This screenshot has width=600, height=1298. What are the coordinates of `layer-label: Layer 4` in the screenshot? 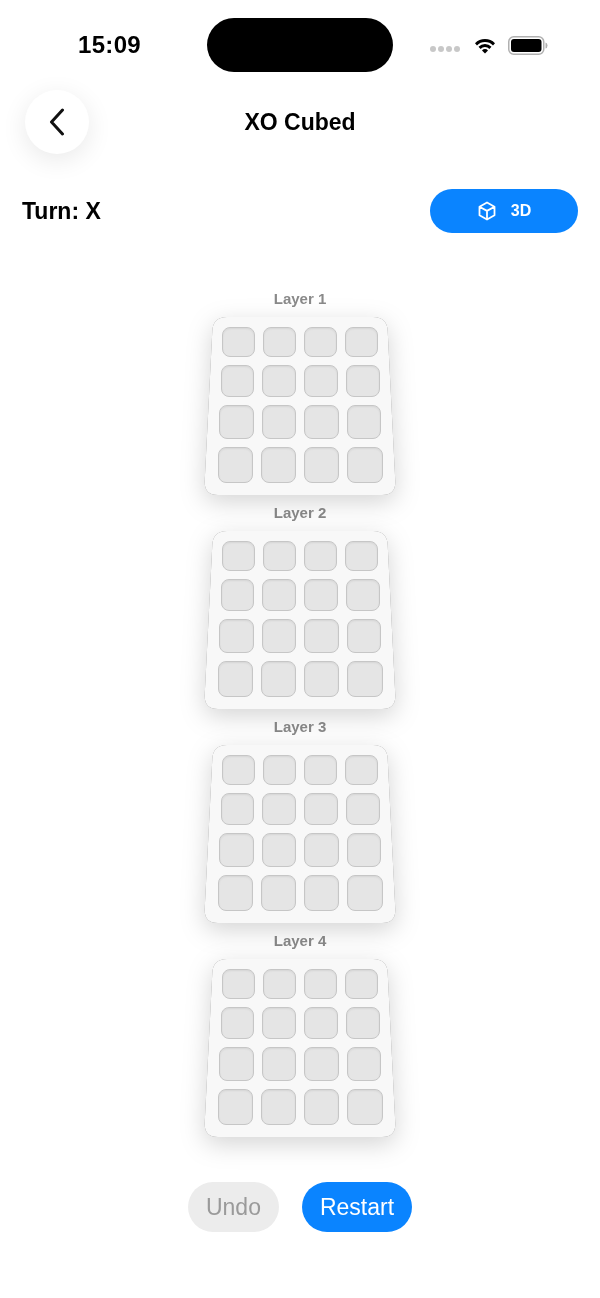 It's located at (300, 941).